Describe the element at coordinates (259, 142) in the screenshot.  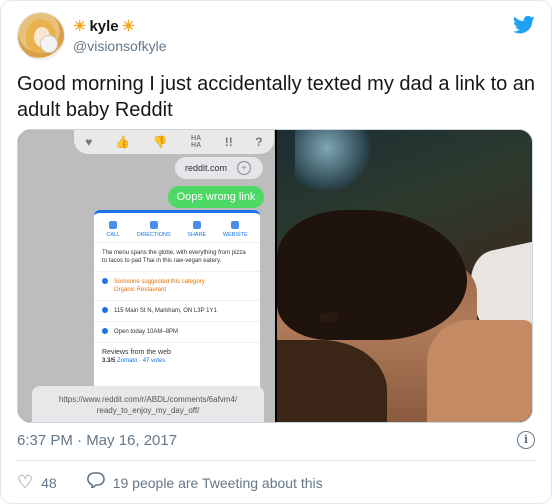
I see `question-reaction-icon: ?` at that location.